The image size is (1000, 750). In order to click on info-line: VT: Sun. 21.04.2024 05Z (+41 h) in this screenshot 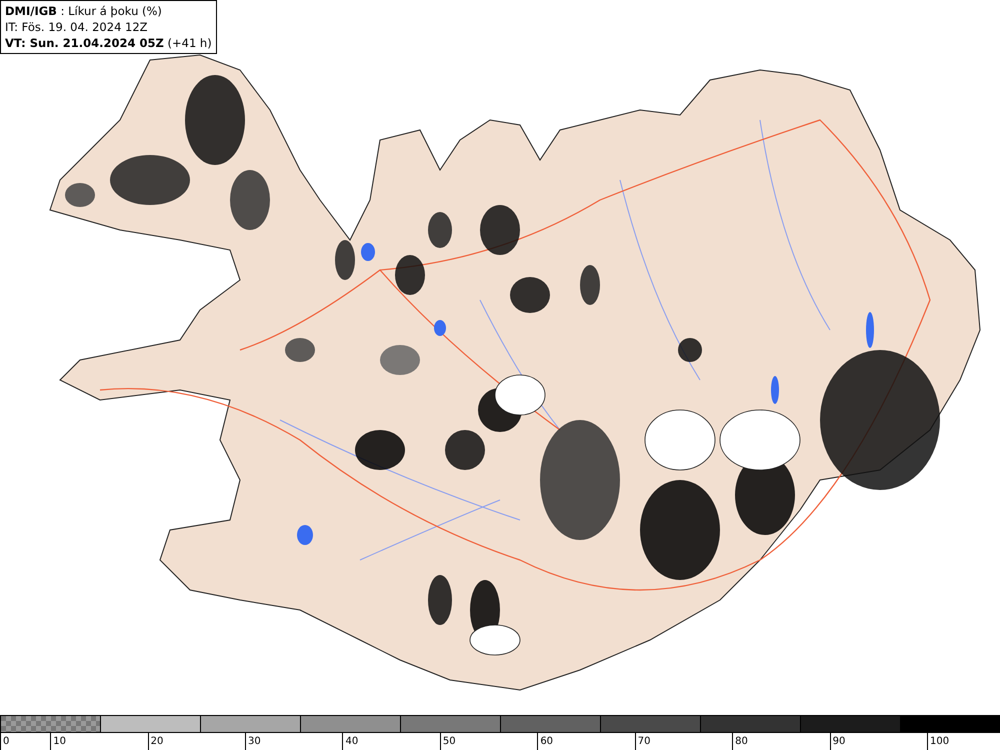, I will do `click(108, 43)`.